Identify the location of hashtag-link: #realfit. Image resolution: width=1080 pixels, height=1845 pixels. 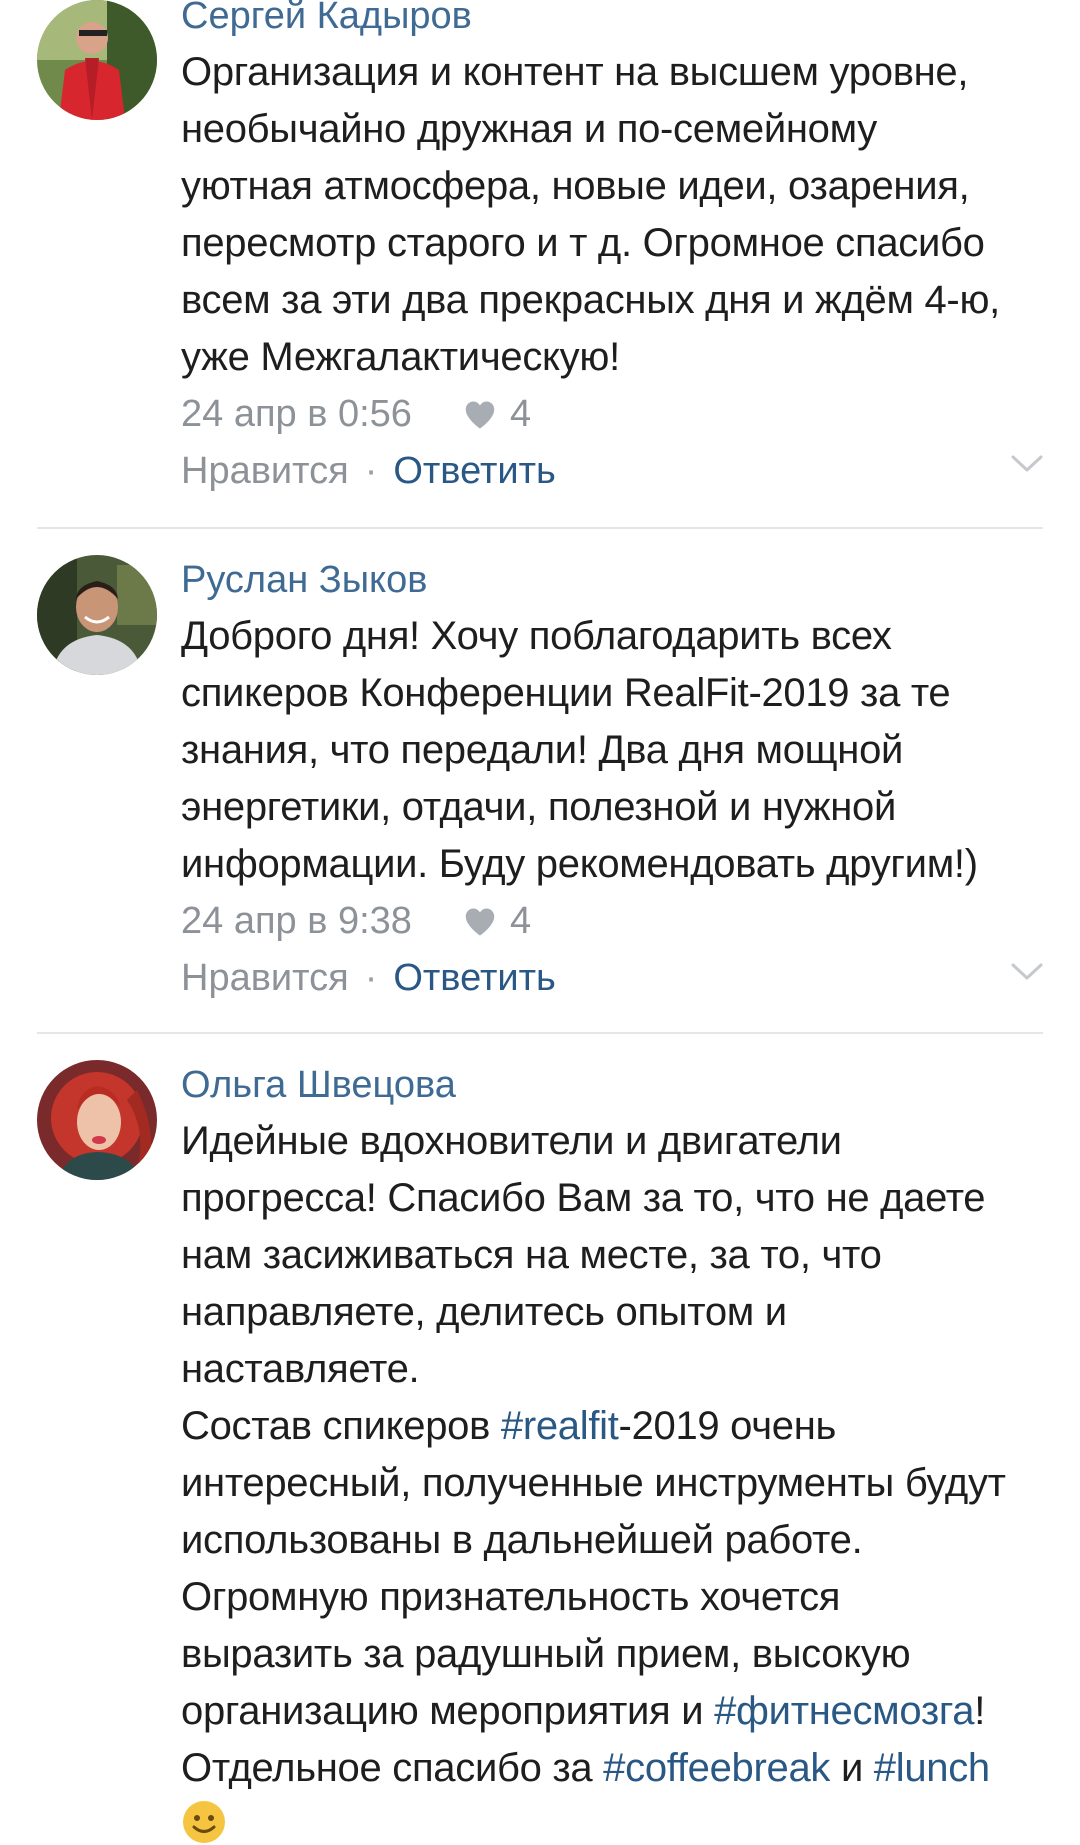
(560, 1426).